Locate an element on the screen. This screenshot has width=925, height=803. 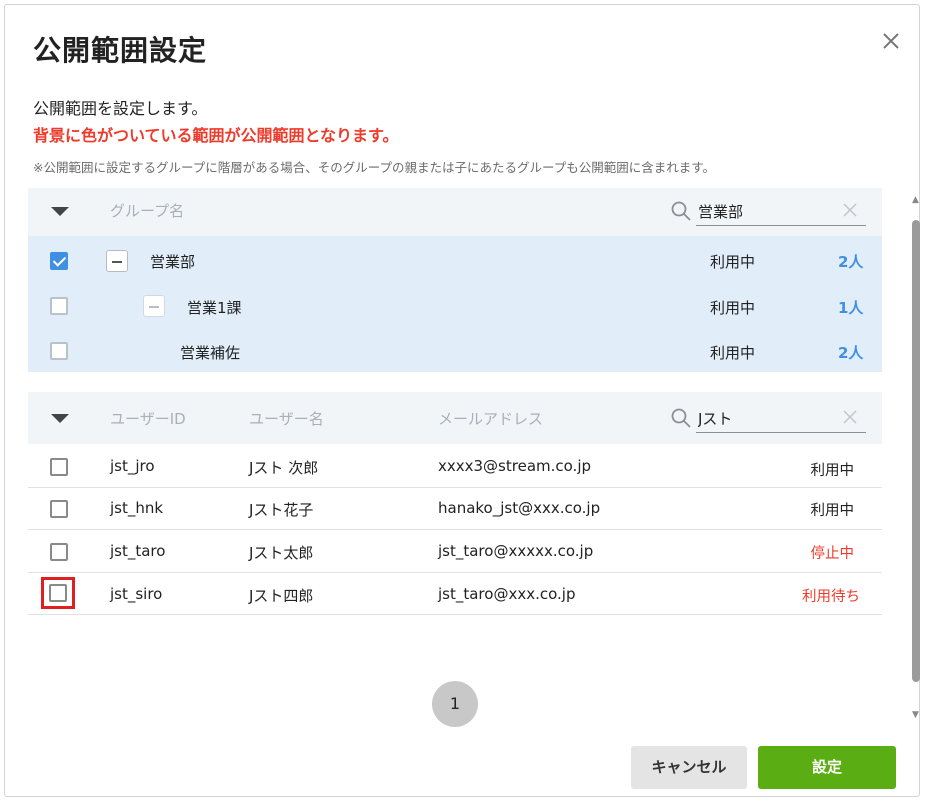
group-name: 営業補佐 is located at coordinates (210, 353).